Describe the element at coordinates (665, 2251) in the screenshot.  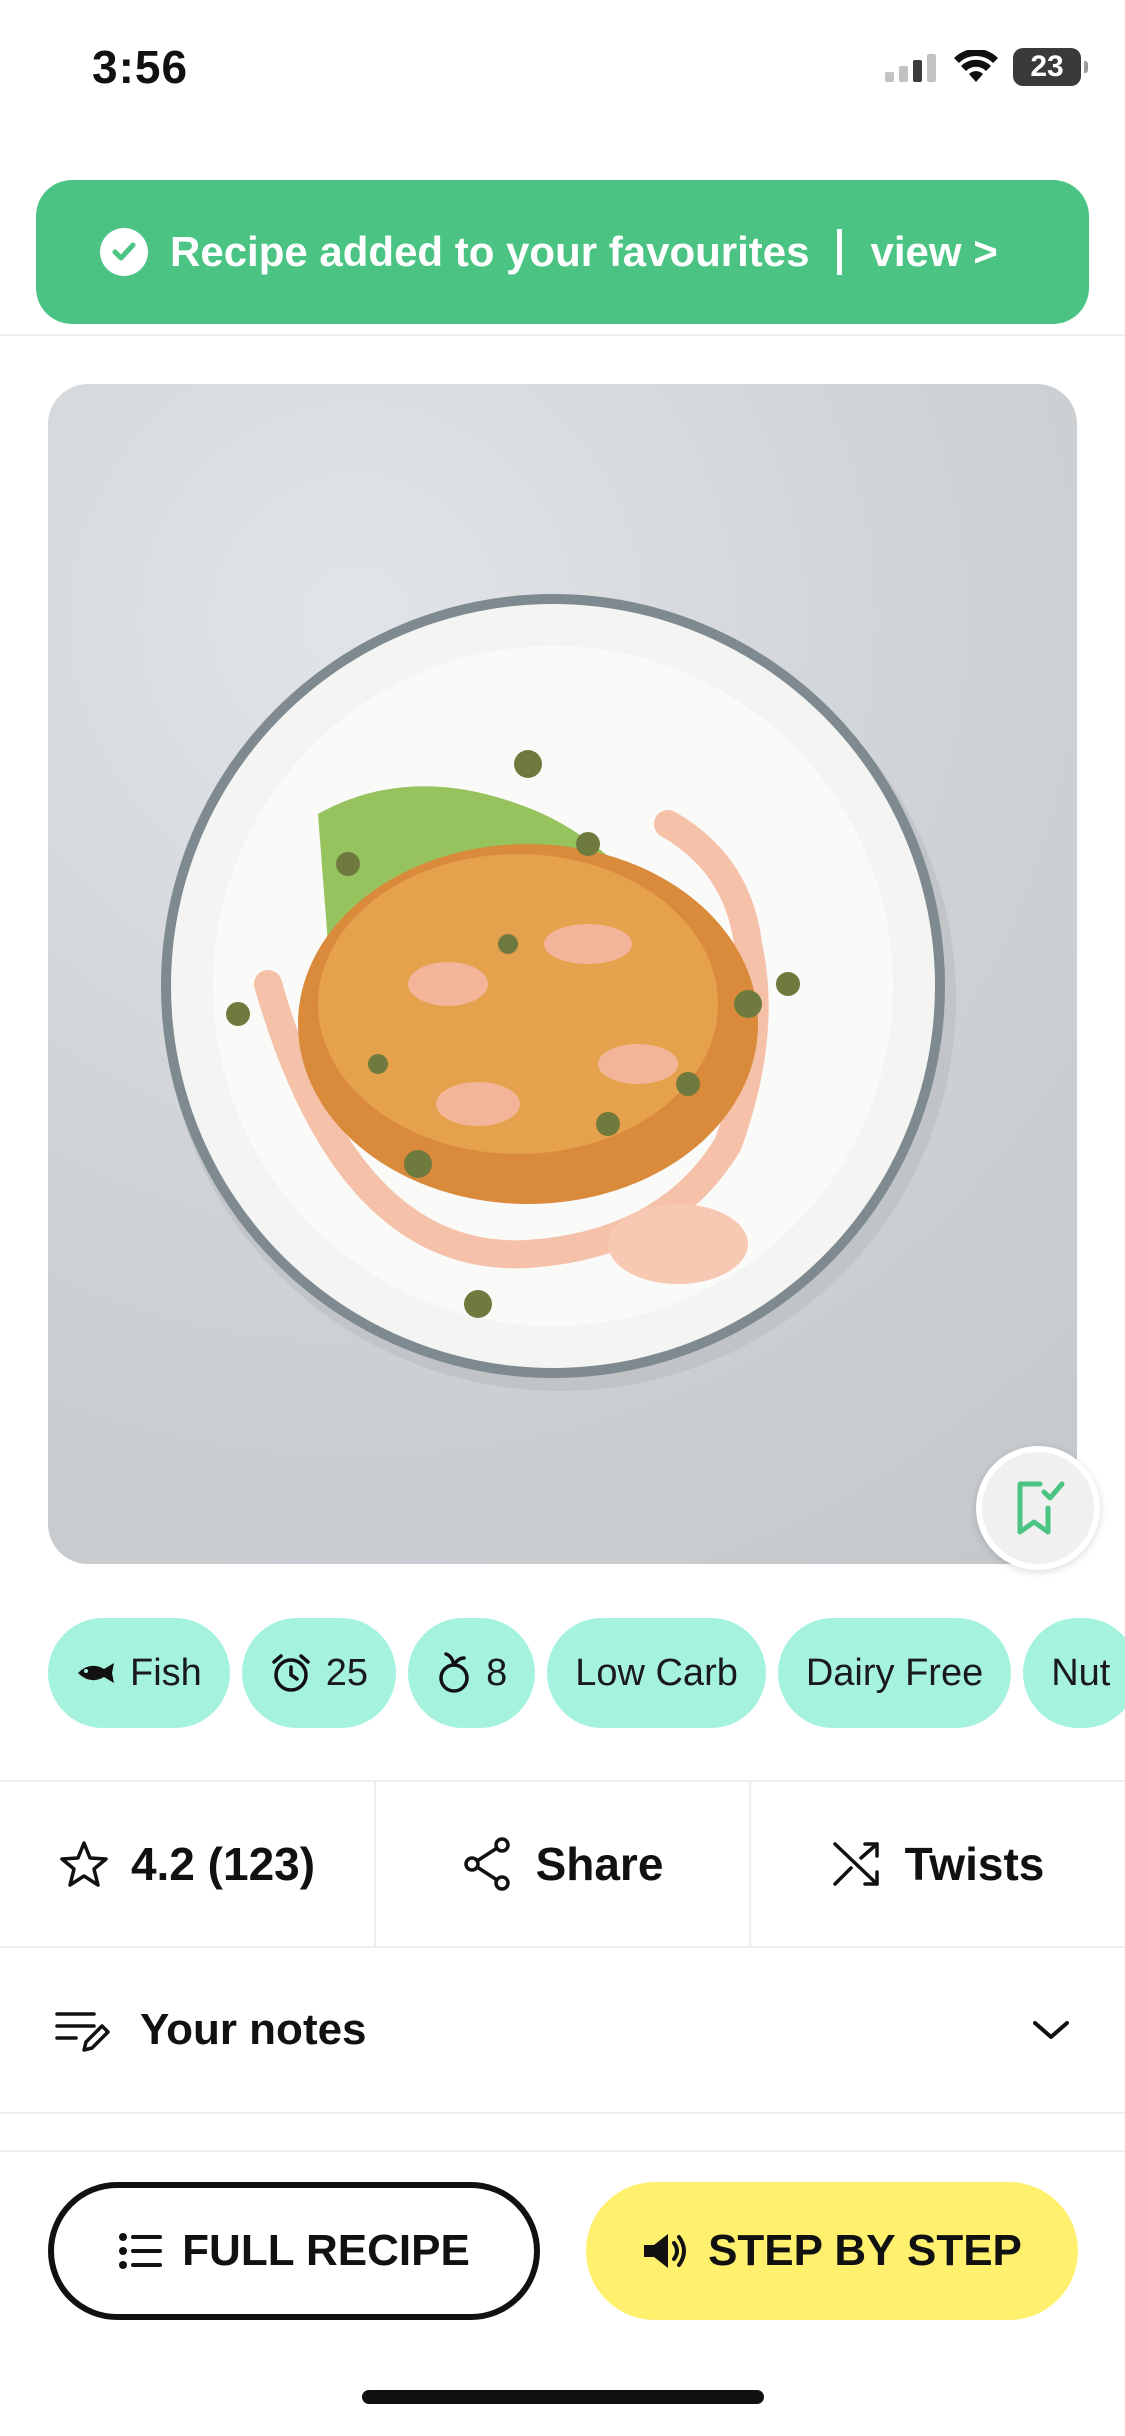
I see `speaker-icon` at that location.